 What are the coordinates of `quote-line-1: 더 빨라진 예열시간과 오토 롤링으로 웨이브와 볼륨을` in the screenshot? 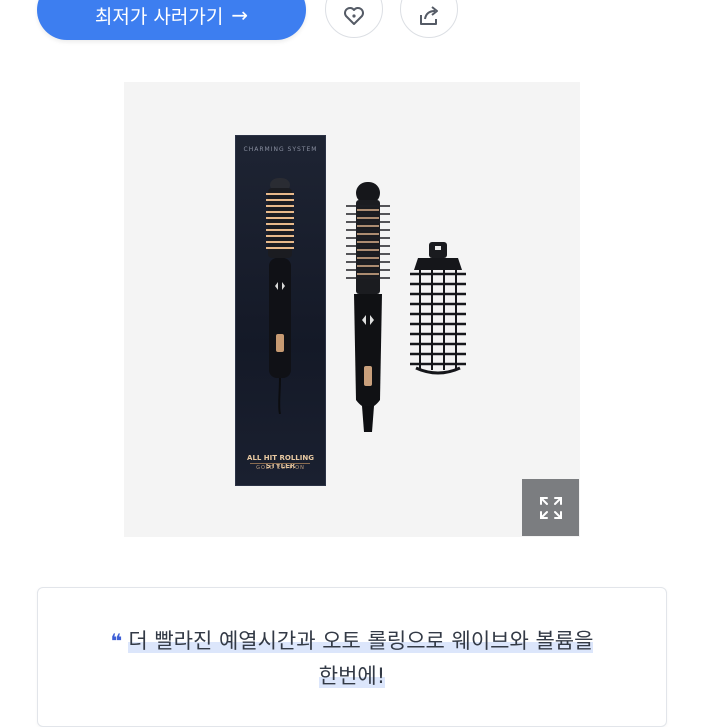 It's located at (361, 641).